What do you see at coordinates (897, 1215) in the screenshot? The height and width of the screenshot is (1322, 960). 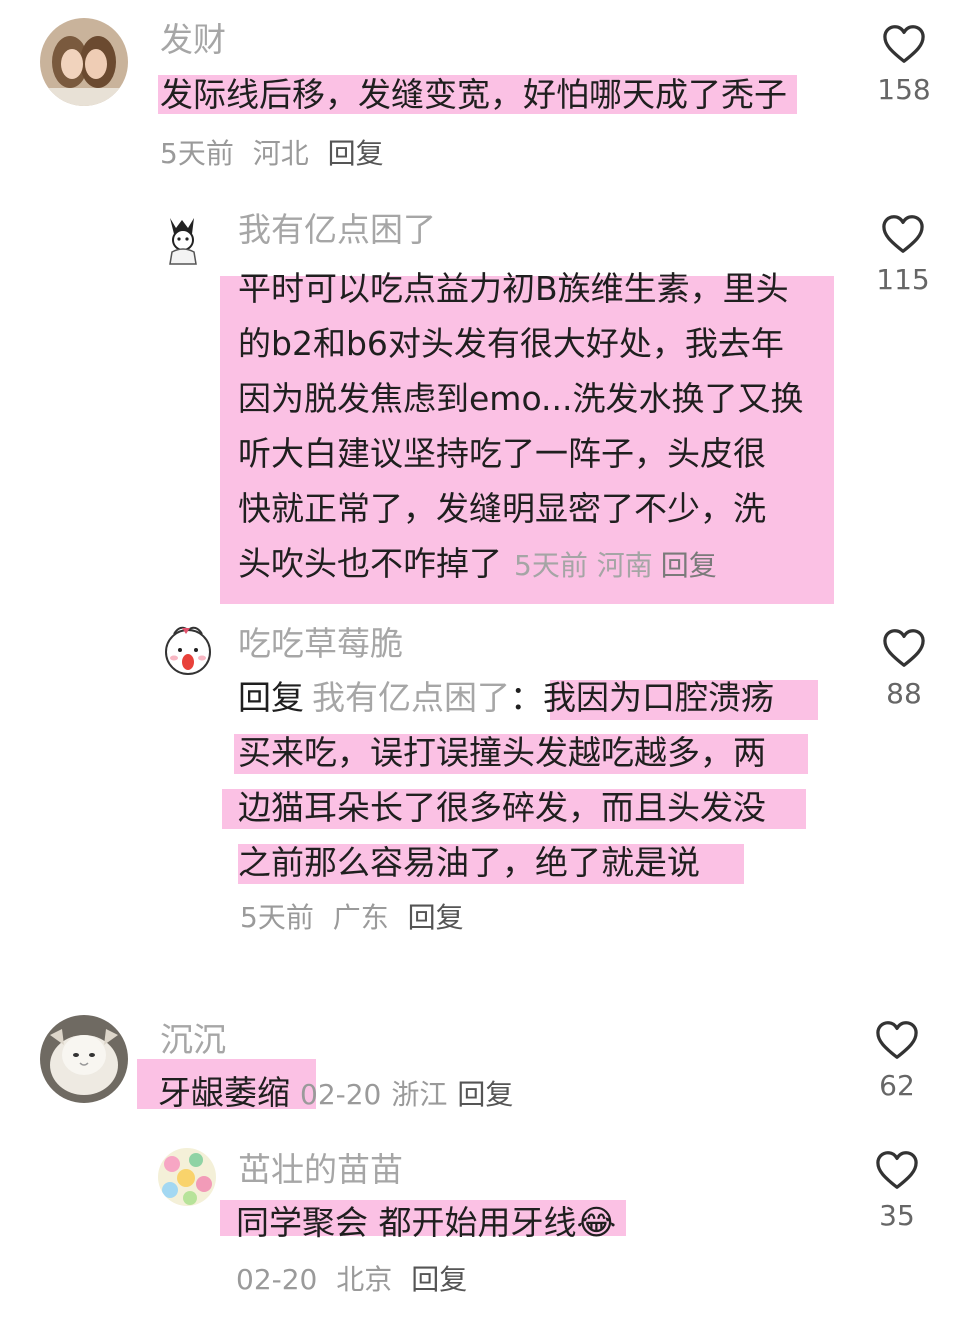 I see `like-count: 35` at bounding box center [897, 1215].